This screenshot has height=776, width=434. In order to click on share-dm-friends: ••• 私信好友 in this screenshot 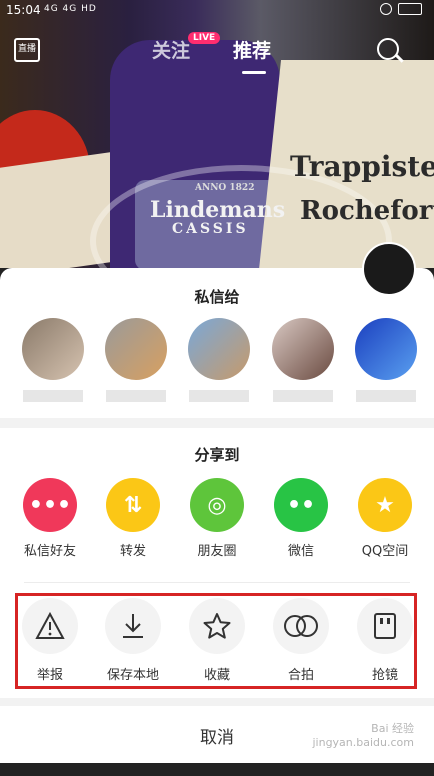, I will do `click(50, 518)`.